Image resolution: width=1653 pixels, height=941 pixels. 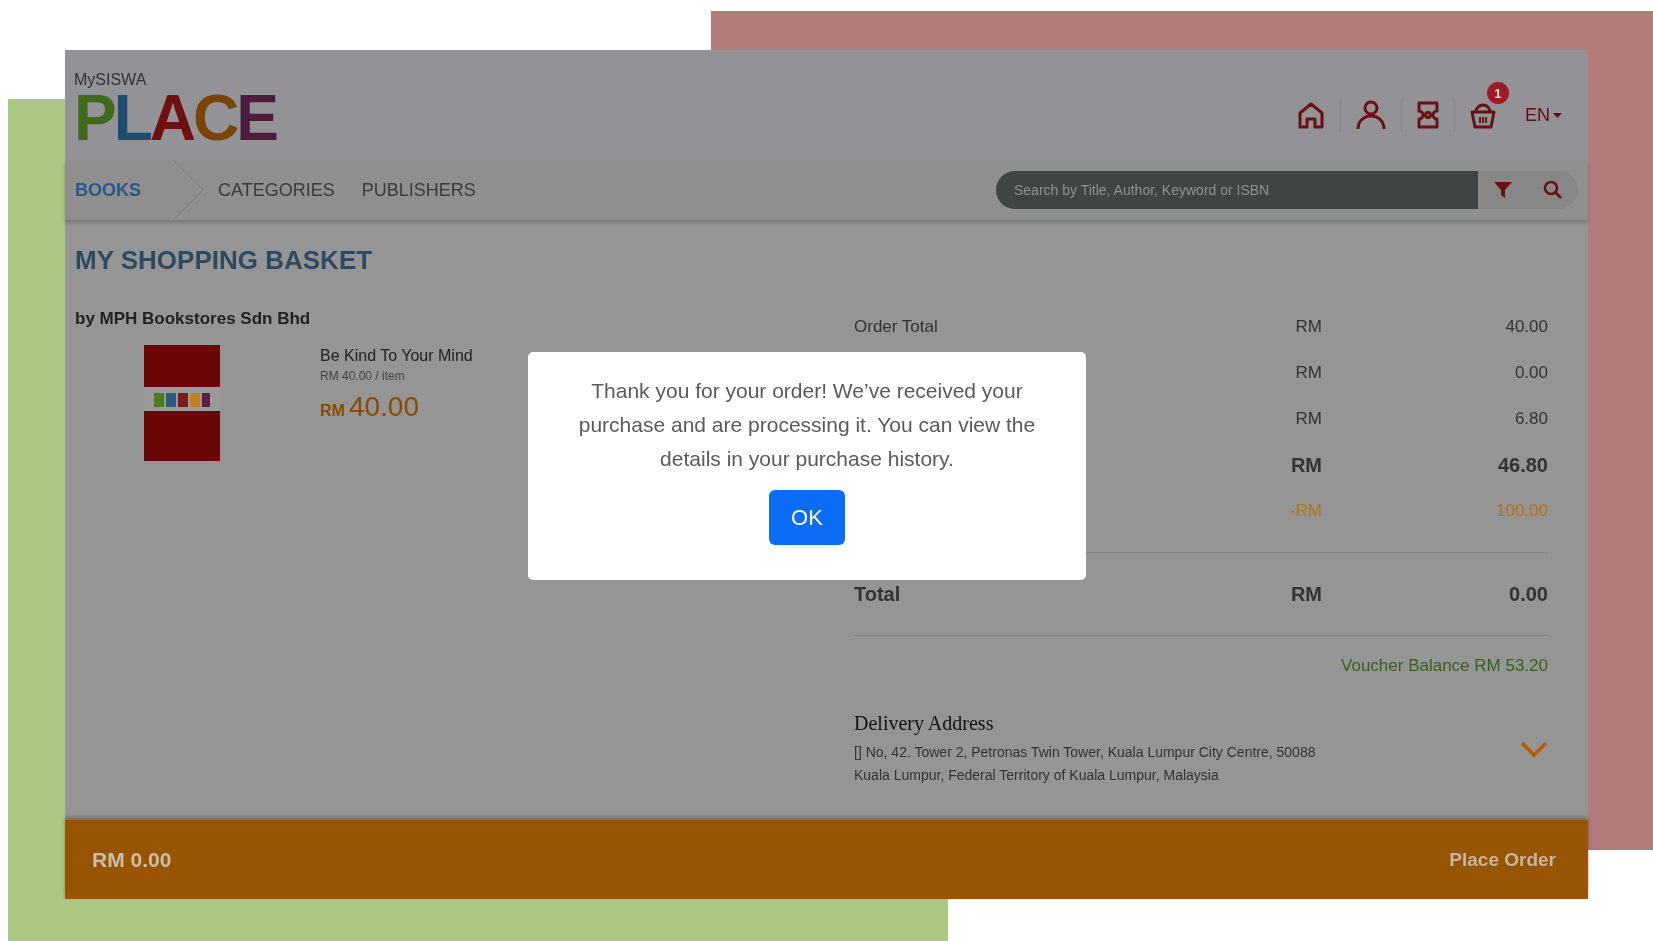 What do you see at coordinates (383, 407) in the screenshot?
I see `item-price: 40.00` at bounding box center [383, 407].